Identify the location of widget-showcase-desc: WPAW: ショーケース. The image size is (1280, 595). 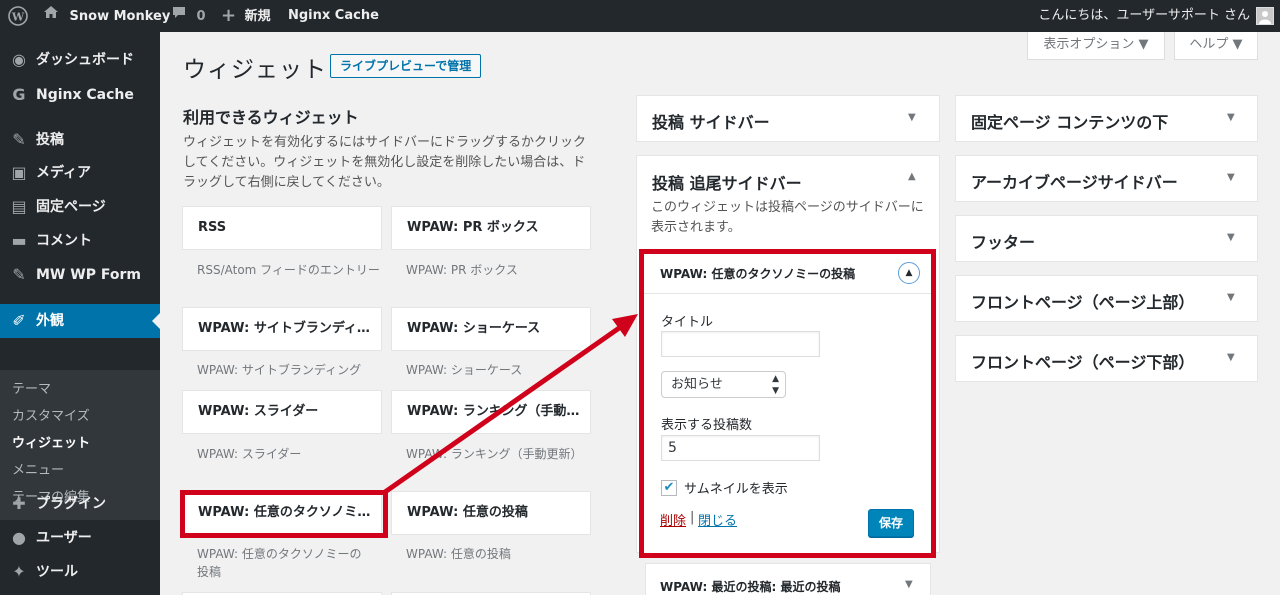
(464, 370).